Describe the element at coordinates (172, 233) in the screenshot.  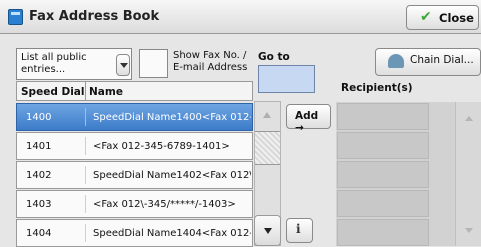
I see `name-cell: SpeedDial Name1404<Fax 012-` at that location.